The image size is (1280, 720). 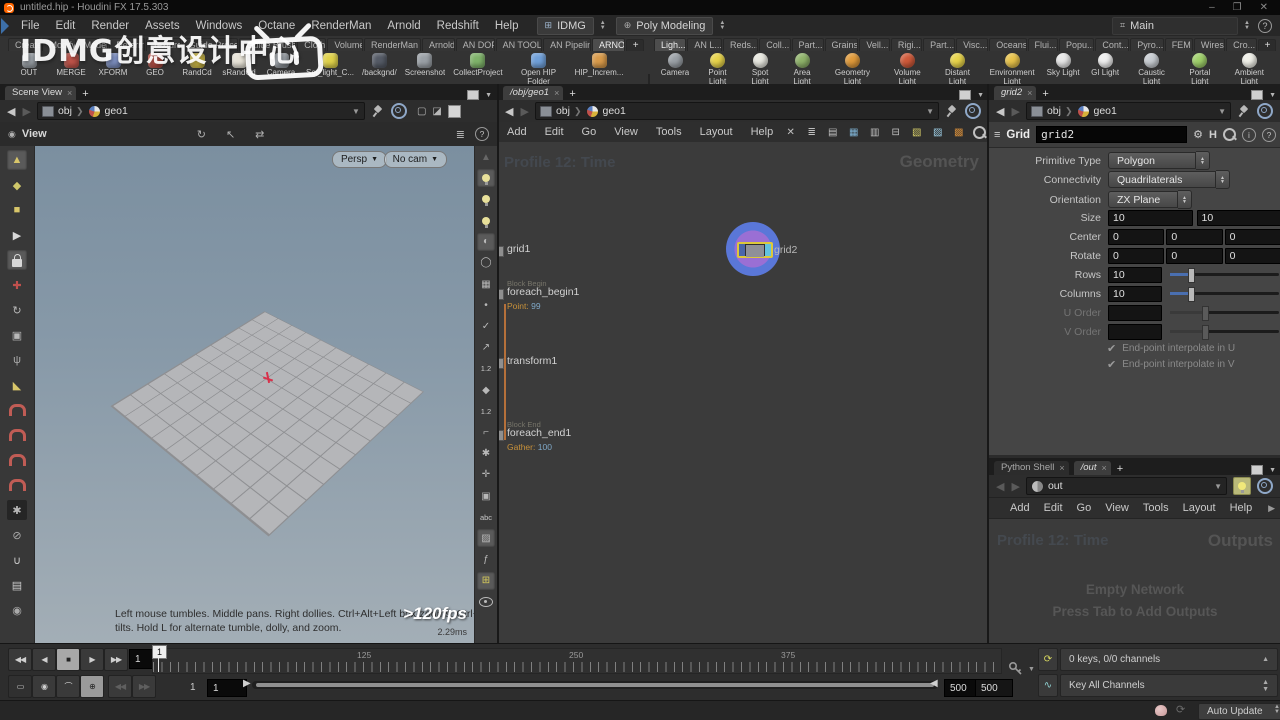 What do you see at coordinates (486, 305) in the screenshot?
I see `display-toggle-icon: •` at bounding box center [486, 305].